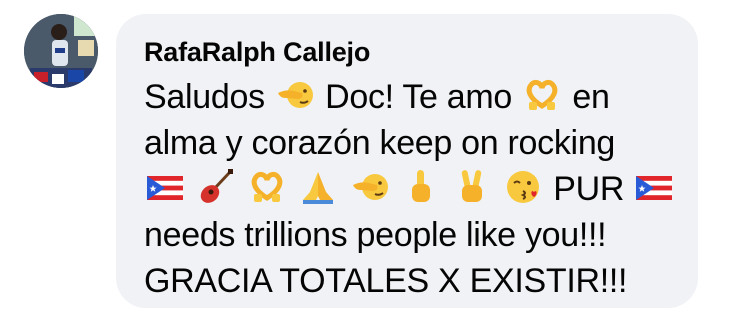 This screenshot has width=750, height=316. Describe the element at coordinates (523, 187) in the screenshot. I see `kissing-face-emoji` at that location.